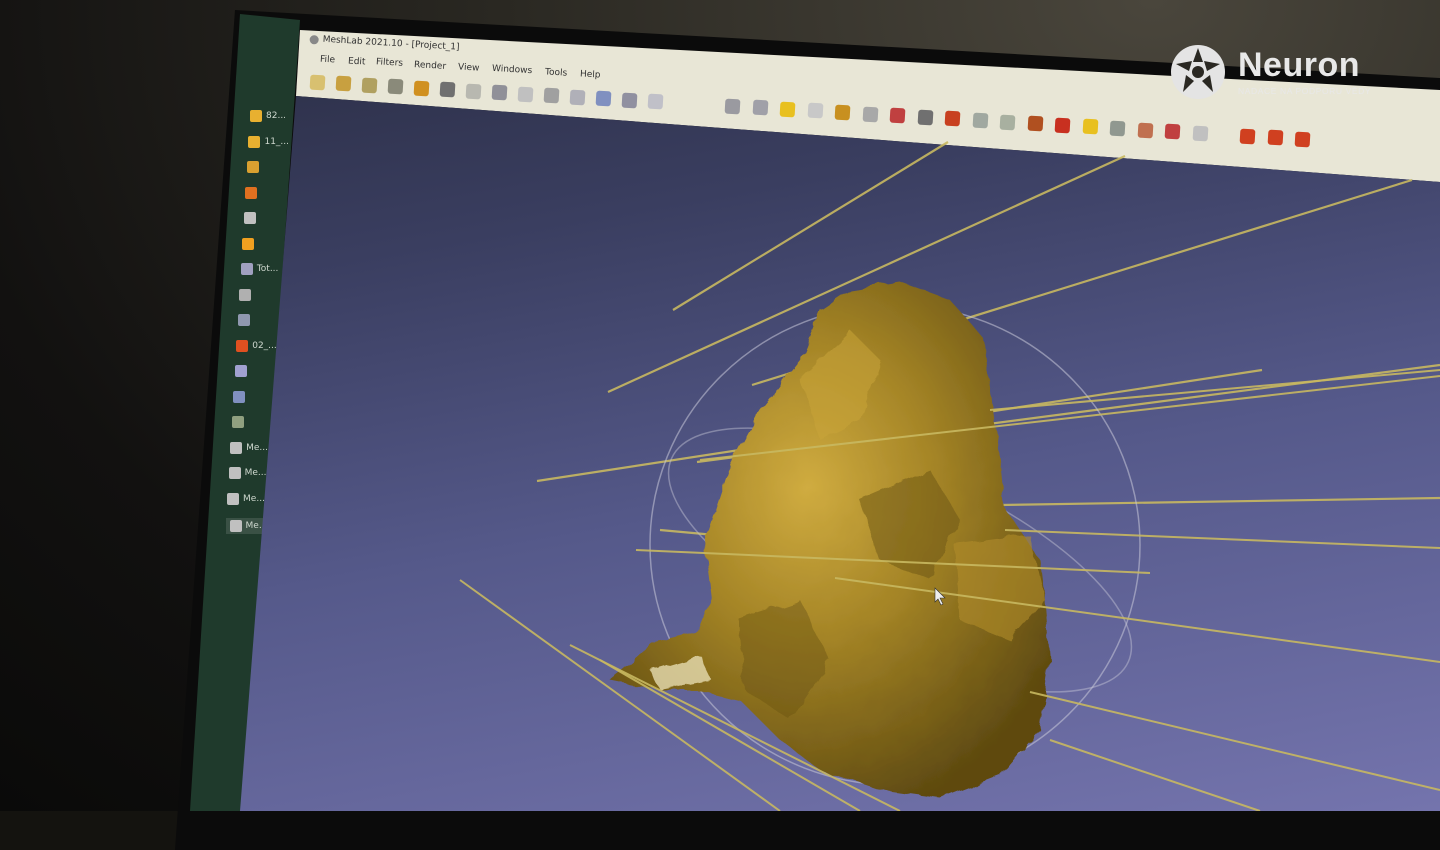 The image size is (1440, 850). Describe the element at coordinates (328, 60) in the screenshot. I see `menu-file: File` at that location.